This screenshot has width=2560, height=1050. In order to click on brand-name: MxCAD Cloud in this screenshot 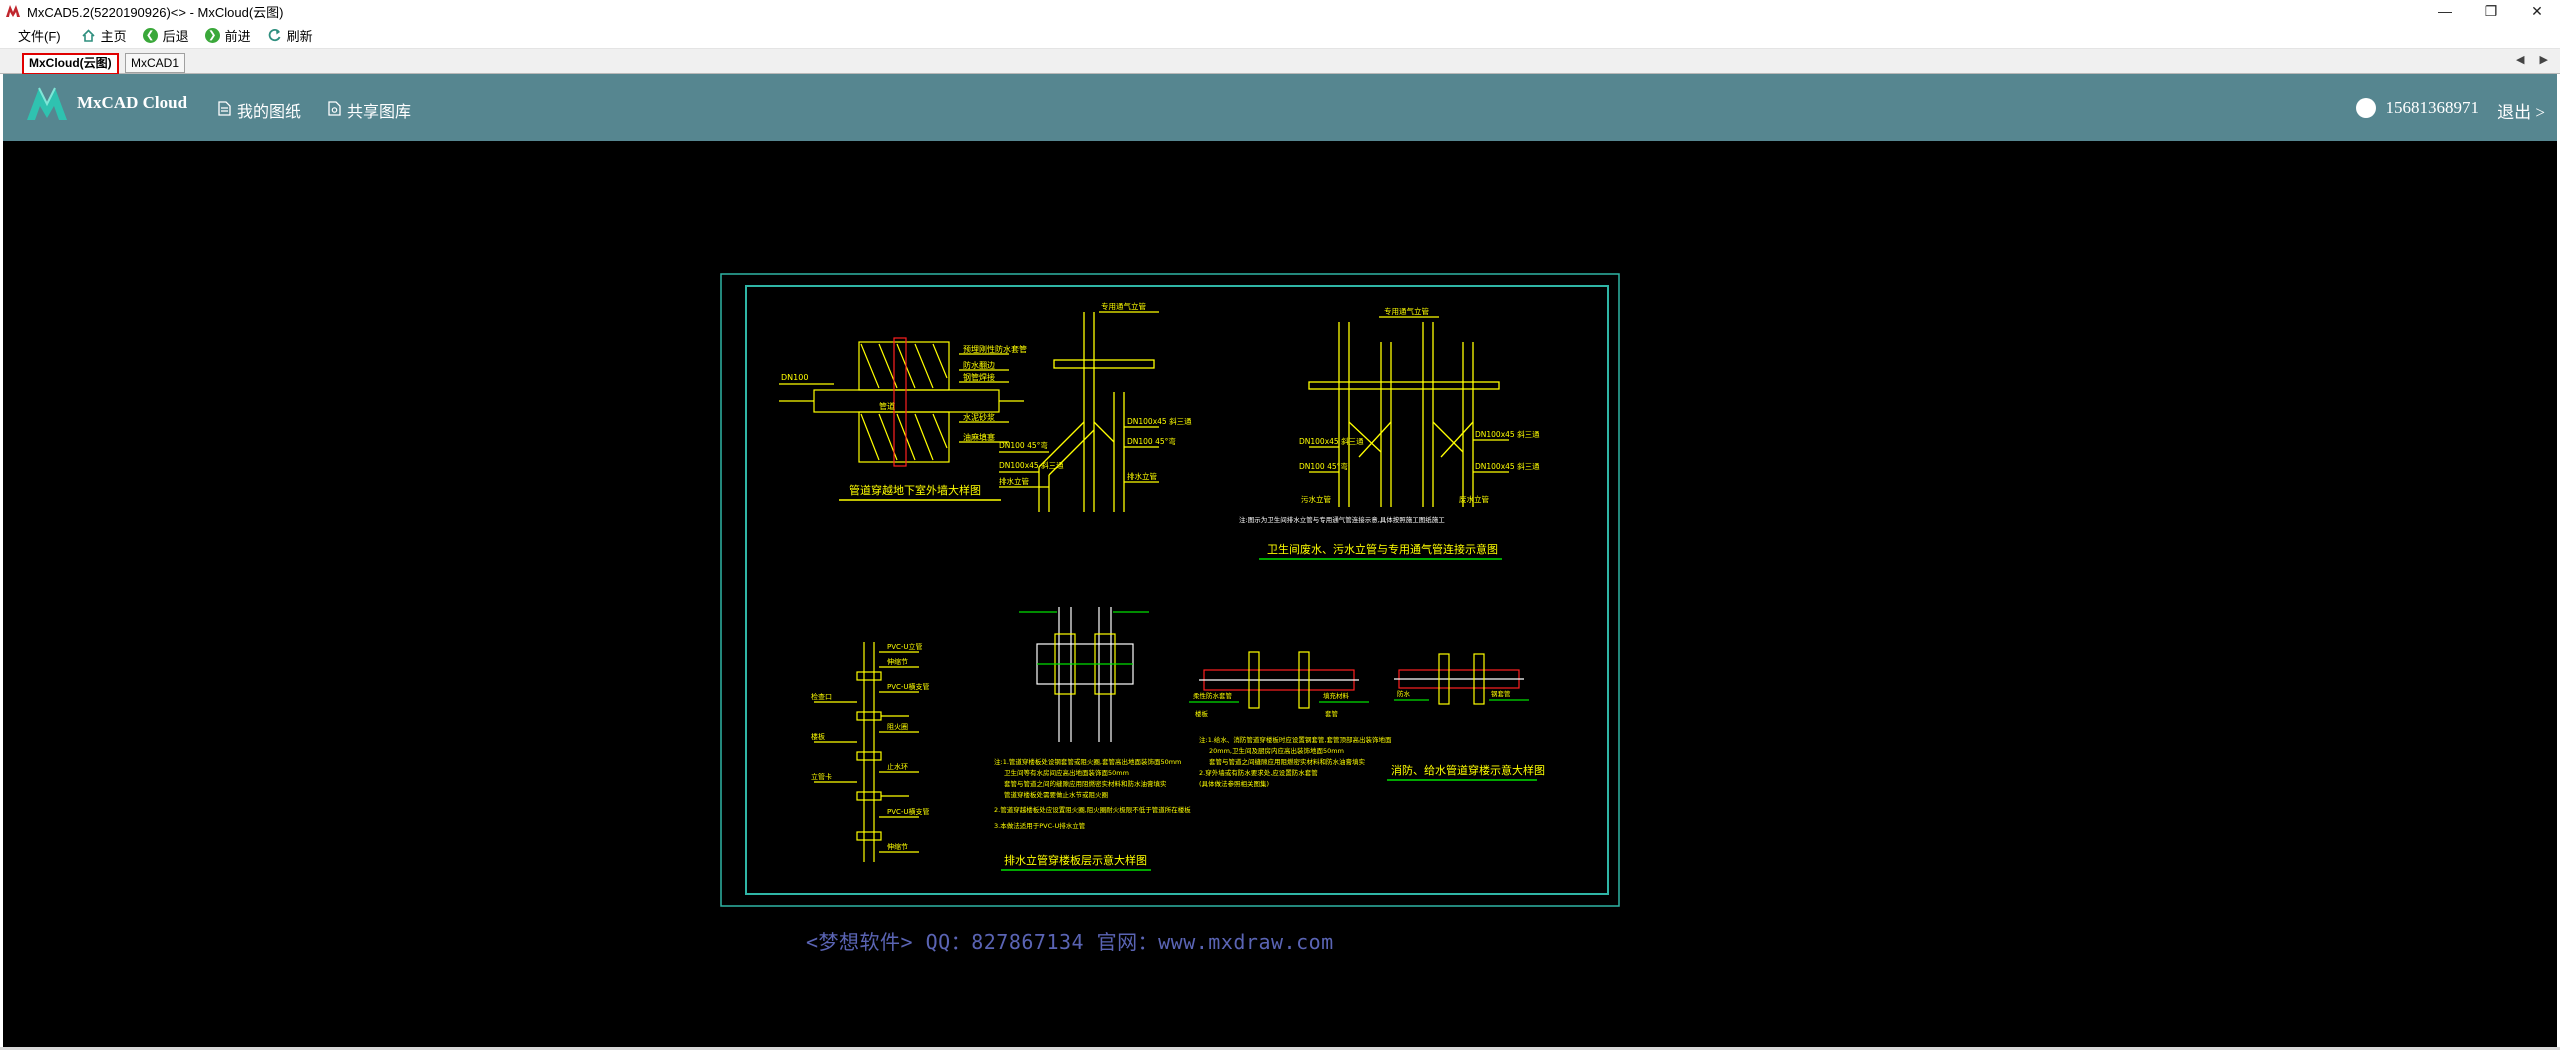, I will do `click(132, 102)`.